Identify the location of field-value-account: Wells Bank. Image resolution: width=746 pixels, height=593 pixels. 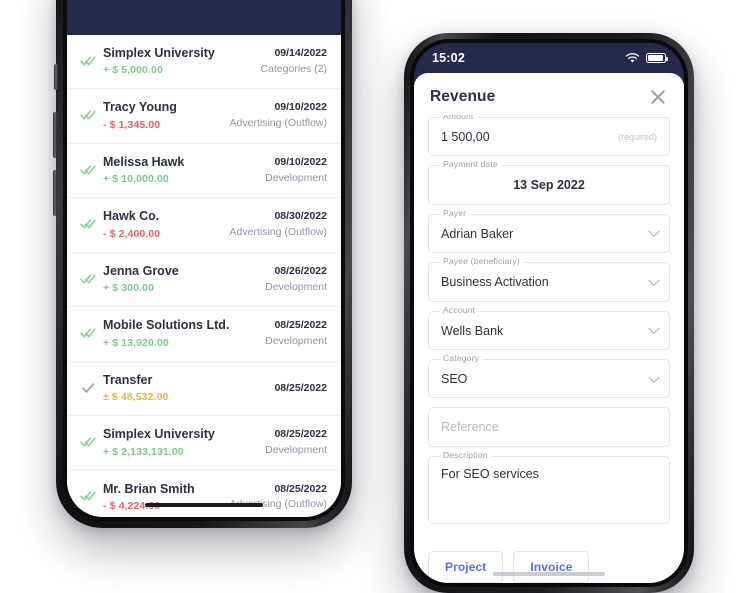
(472, 330).